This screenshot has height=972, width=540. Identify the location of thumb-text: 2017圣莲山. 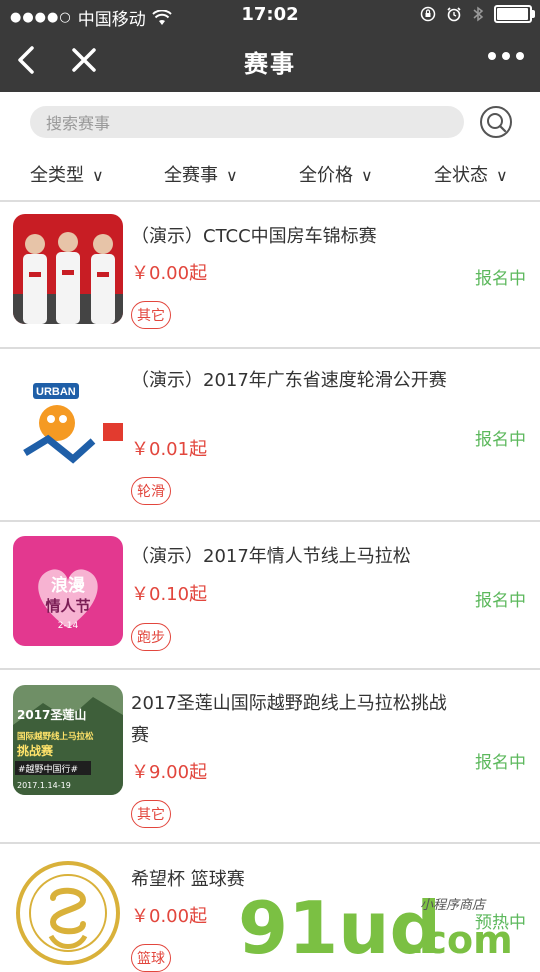
(51, 714).